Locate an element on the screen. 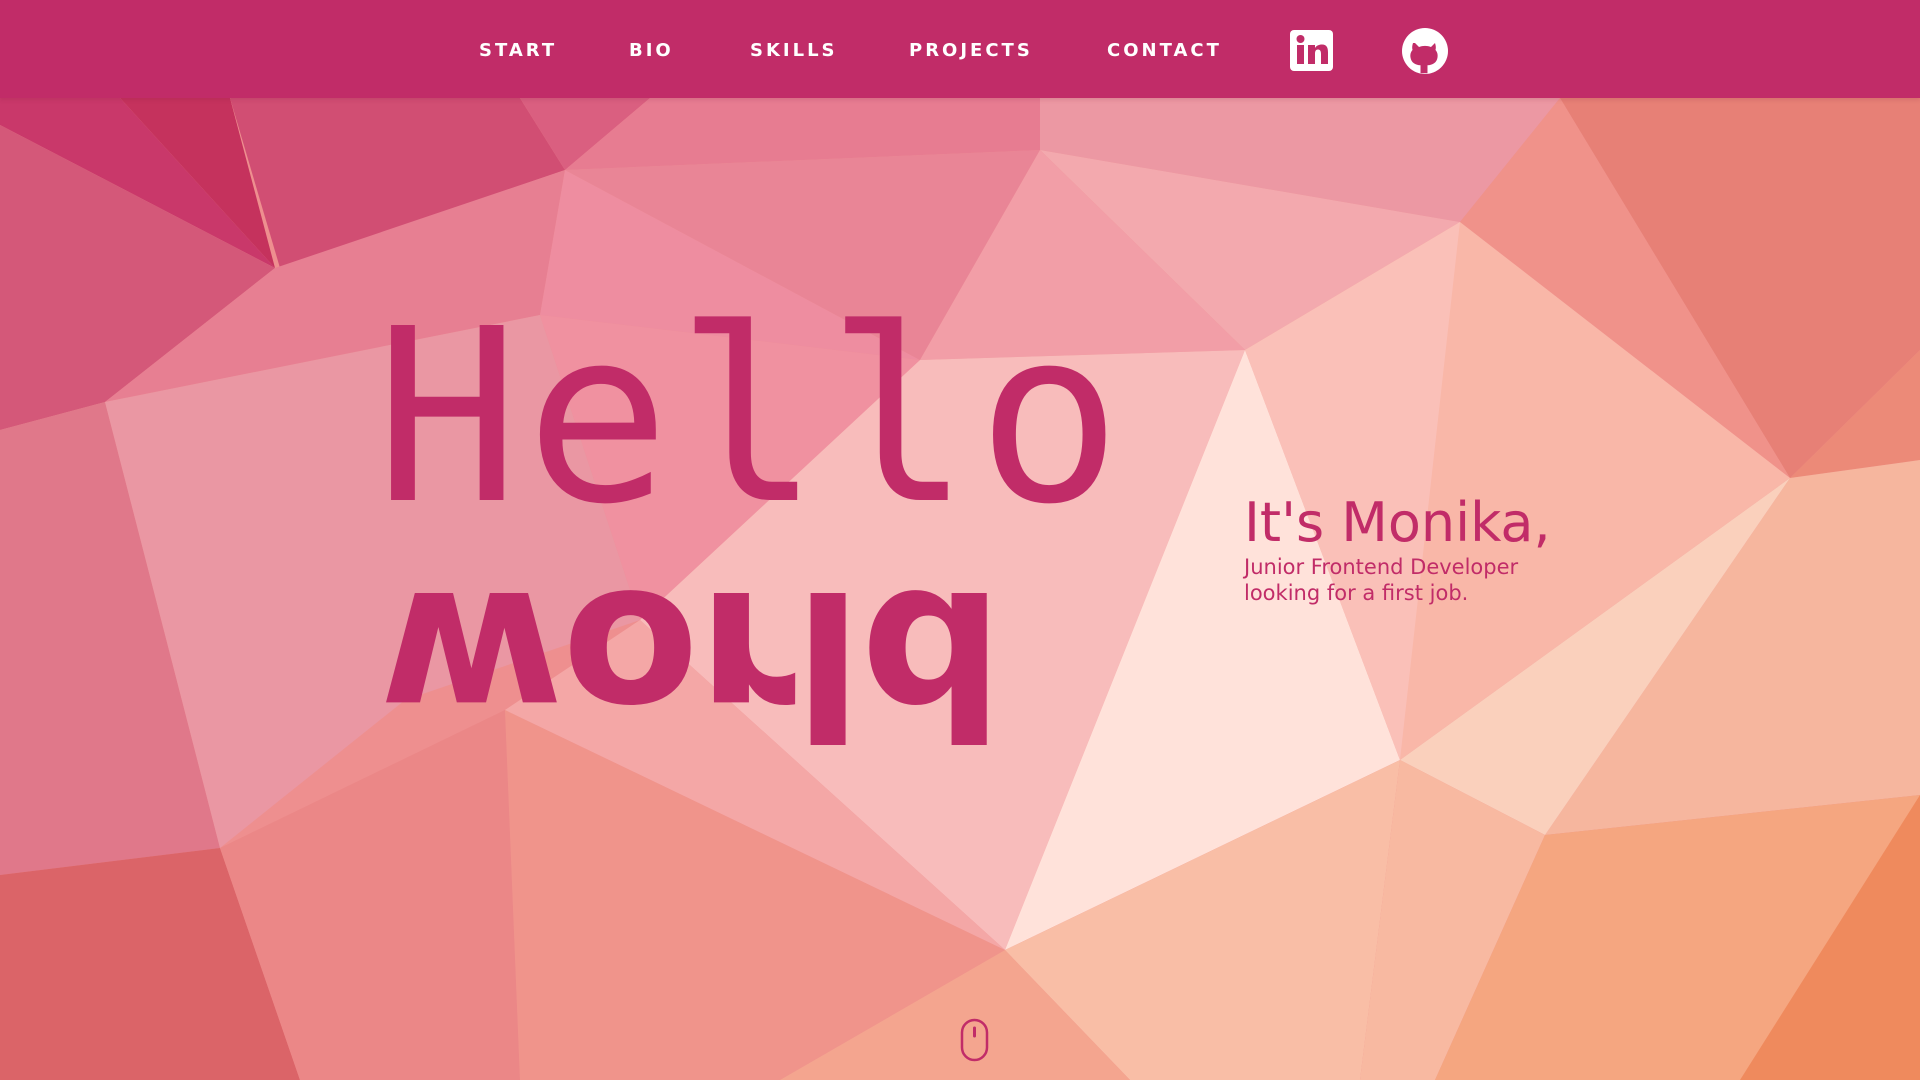  nav-link-bio: BIO is located at coordinates (651, 51).